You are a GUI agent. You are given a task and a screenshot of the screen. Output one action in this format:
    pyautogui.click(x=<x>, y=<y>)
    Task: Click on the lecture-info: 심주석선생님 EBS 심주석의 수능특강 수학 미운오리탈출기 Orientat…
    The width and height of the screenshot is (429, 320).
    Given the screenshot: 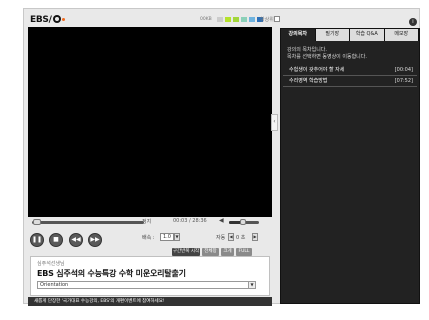 What is the action you would take?
    pyautogui.click(x=150, y=276)
    